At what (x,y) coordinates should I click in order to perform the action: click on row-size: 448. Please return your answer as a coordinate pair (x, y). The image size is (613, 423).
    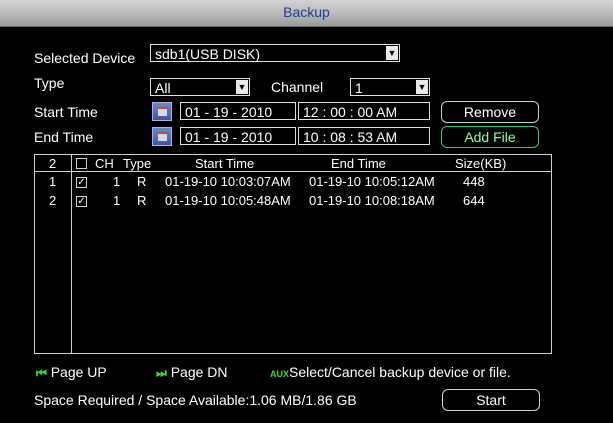
    Looking at the image, I should click on (474, 181).